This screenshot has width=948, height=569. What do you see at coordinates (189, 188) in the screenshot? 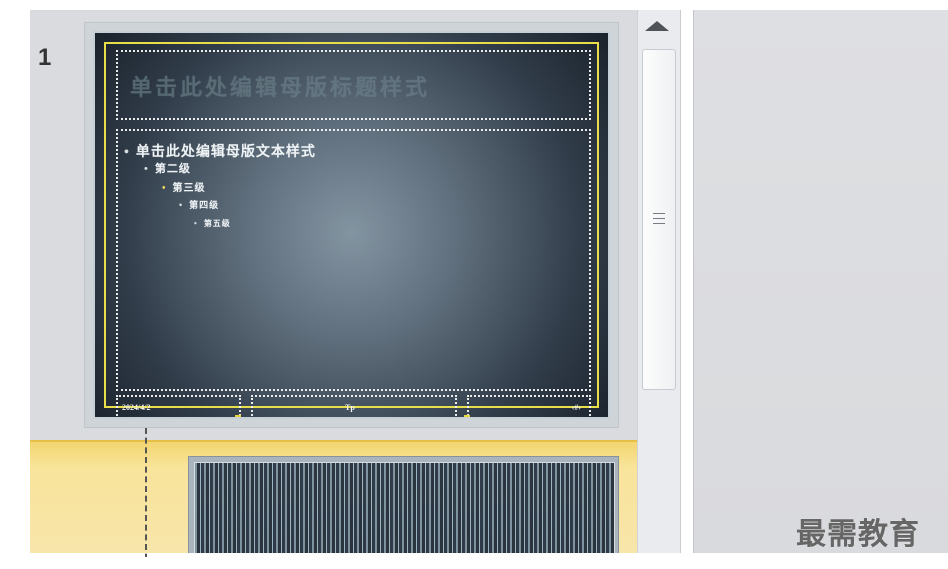
I see `body-level-3-text: 第三级` at bounding box center [189, 188].